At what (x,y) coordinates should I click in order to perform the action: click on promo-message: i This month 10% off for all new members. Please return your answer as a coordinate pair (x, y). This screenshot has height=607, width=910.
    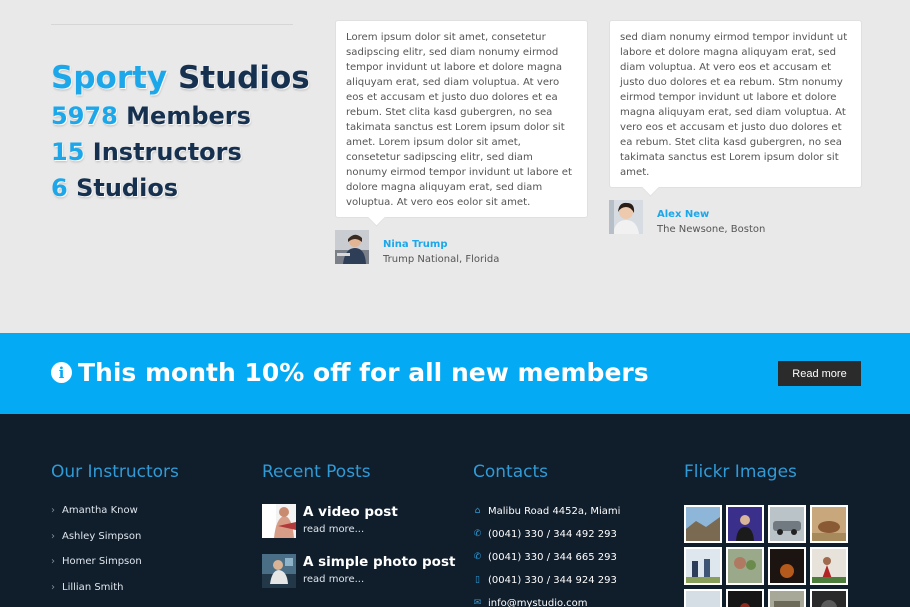
    Looking at the image, I should click on (350, 372).